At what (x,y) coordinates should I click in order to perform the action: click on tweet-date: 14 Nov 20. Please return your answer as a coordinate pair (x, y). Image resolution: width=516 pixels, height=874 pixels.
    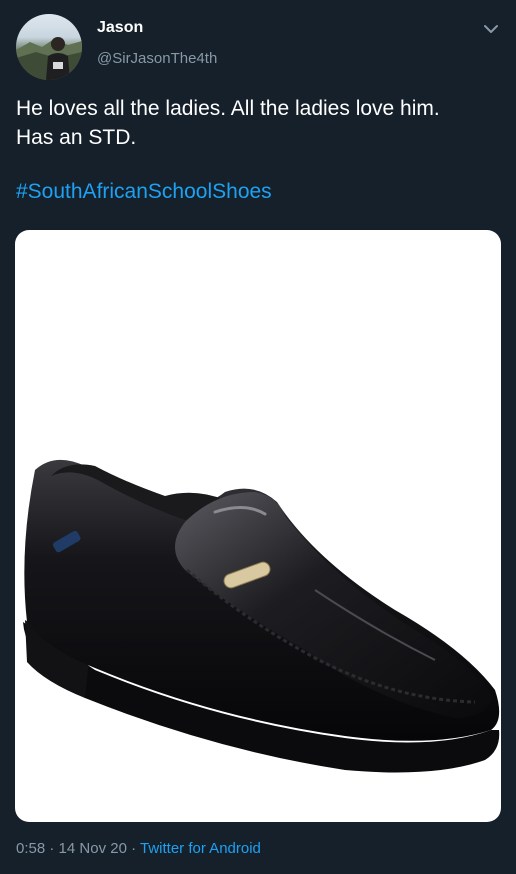
    Looking at the image, I should click on (93, 848).